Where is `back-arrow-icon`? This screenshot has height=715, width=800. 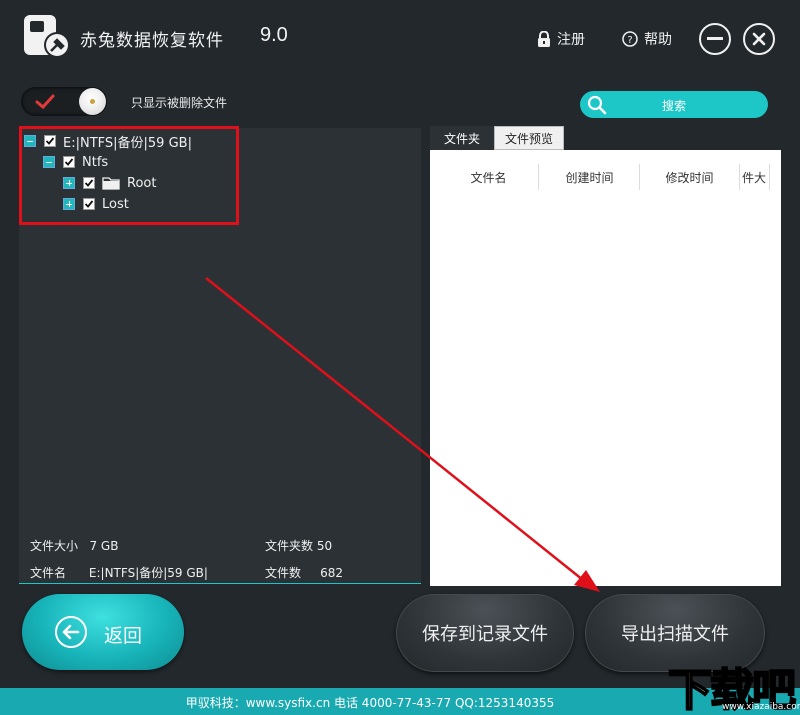
back-arrow-icon is located at coordinates (71, 632).